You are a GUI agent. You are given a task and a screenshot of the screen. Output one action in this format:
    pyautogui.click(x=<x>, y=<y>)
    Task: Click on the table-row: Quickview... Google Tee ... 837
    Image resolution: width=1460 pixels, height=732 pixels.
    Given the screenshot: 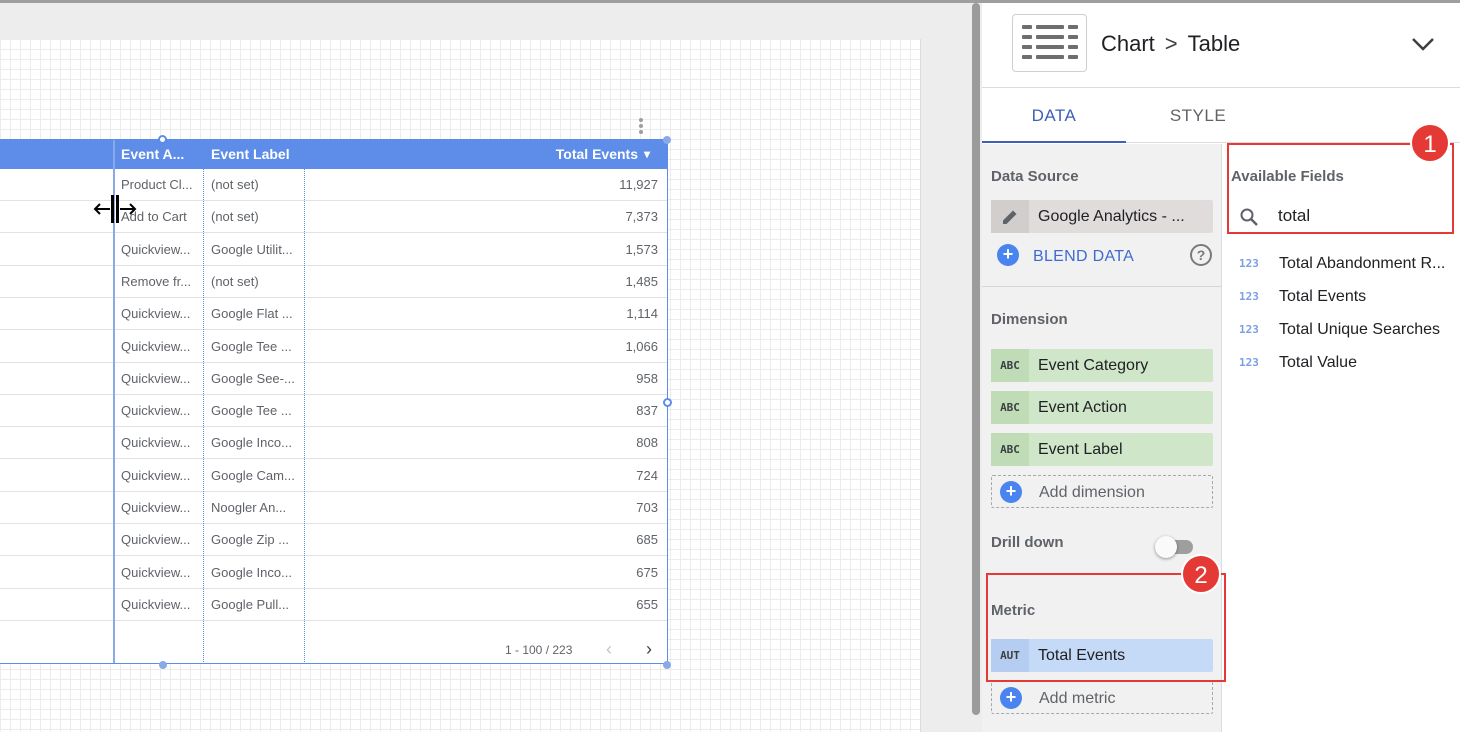 What is the action you would take?
    pyautogui.click(x=333, y=411)
    